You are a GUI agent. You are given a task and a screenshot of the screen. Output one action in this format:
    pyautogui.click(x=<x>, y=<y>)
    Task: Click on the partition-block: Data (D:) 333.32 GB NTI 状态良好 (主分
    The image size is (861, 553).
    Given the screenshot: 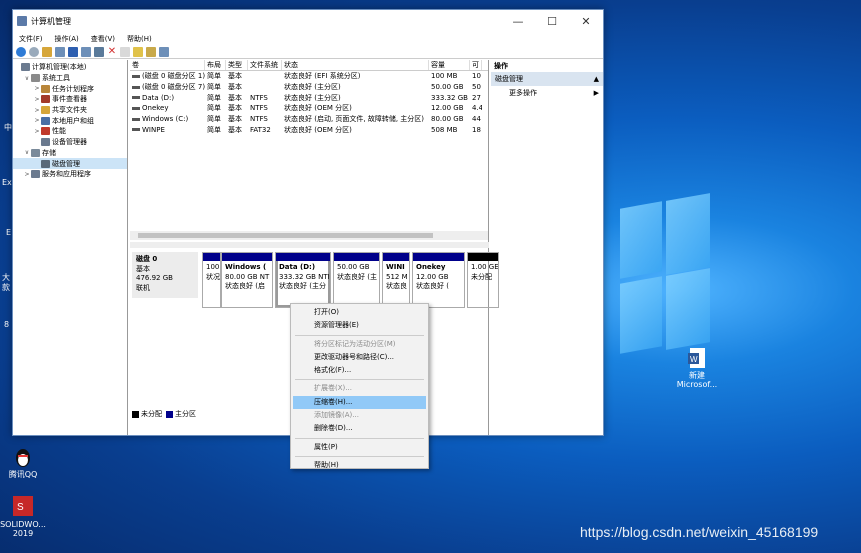 What is the action you would take?
    pyautogui.click(x=303, y=280)
    